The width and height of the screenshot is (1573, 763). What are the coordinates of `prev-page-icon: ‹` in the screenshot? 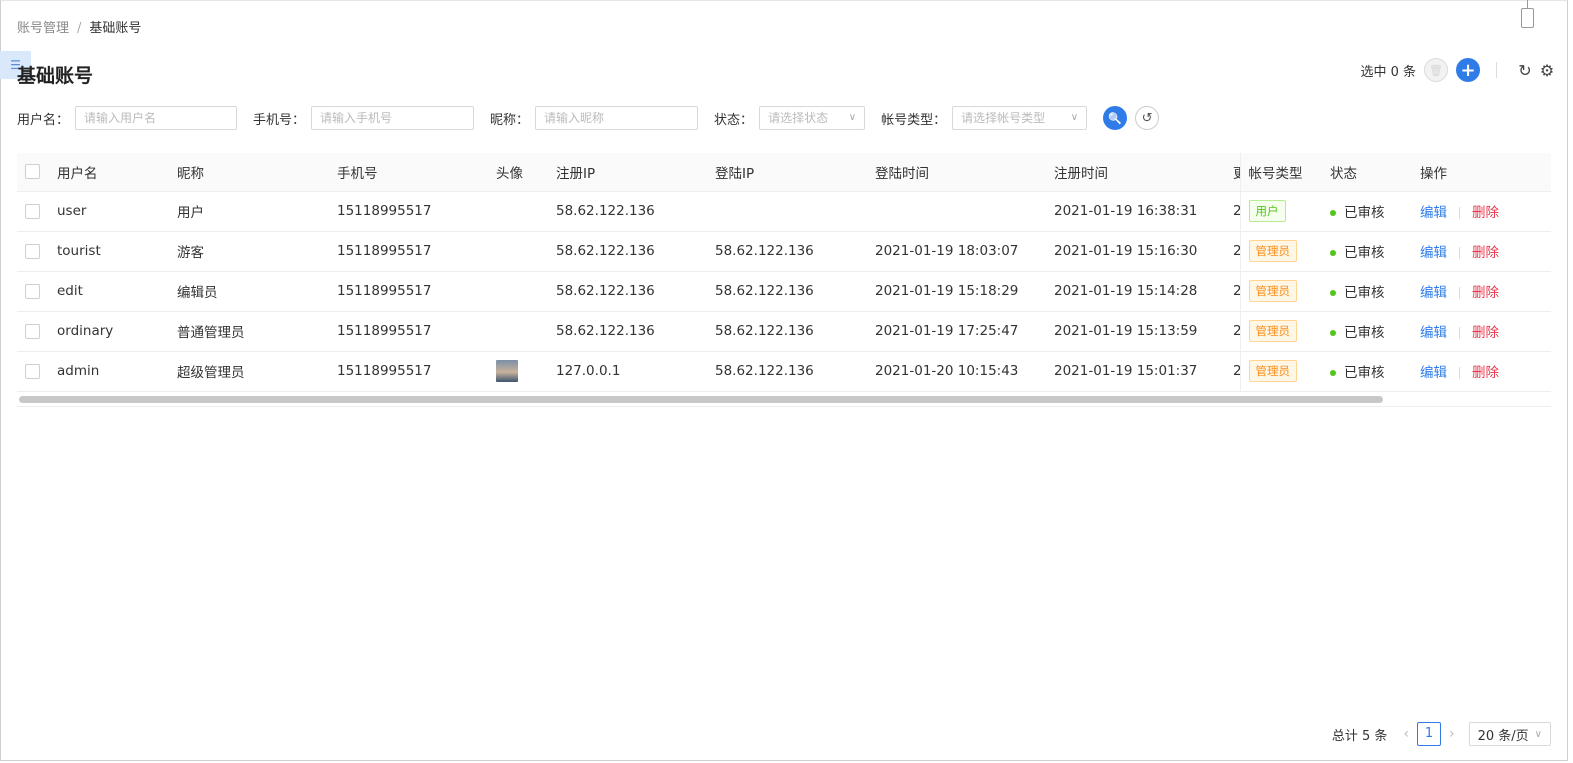 It's located at (1406, 734).